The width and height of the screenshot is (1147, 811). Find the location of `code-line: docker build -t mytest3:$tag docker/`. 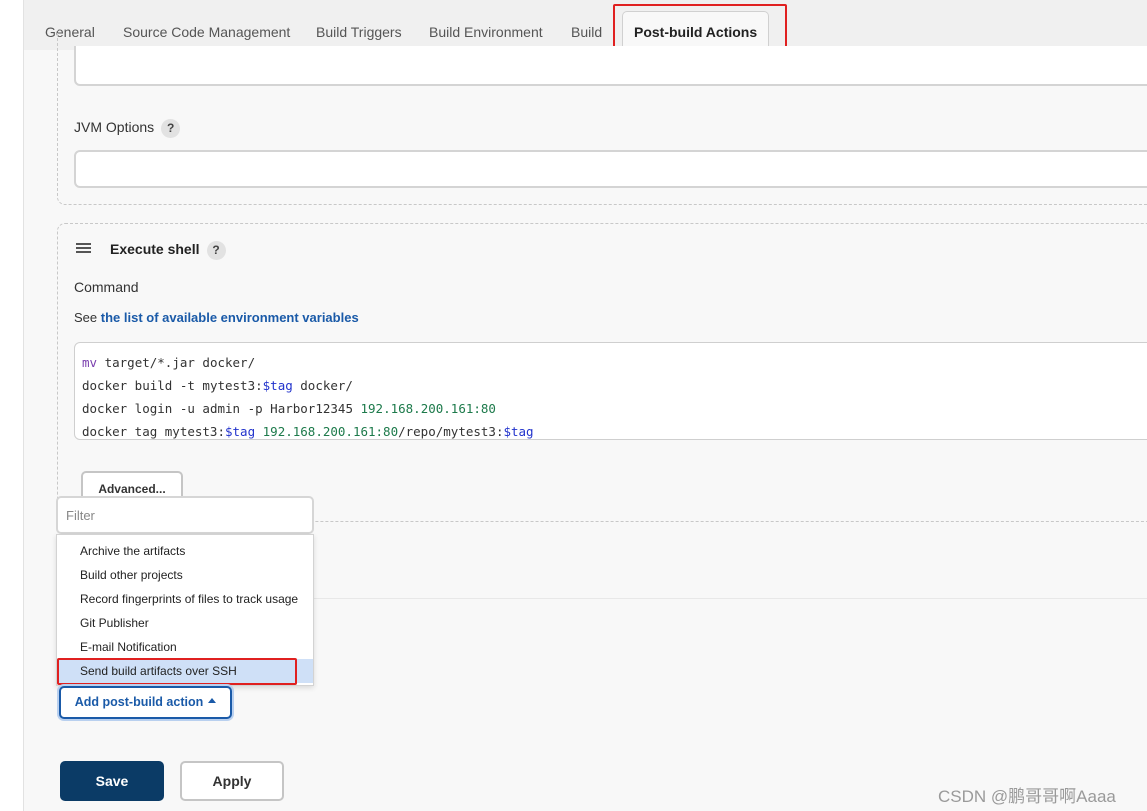

code-line: docker build -t mytest3:$tag docker/ is located at coordinates (217, 385).